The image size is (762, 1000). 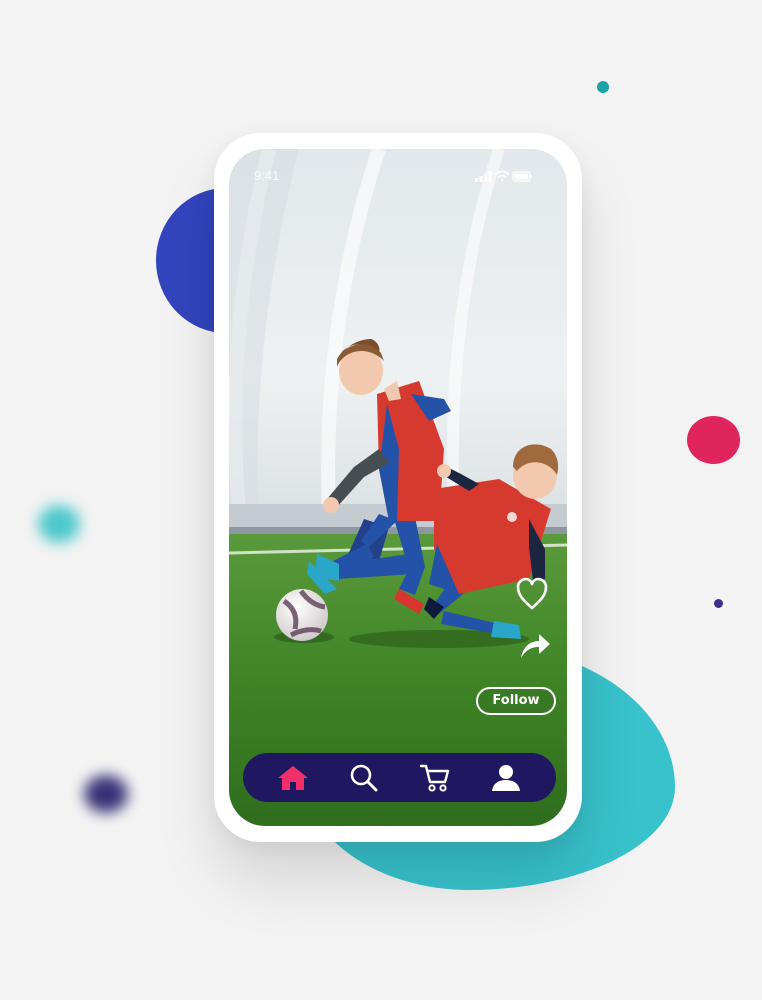 I want to click on bottom-nav-bar, so click(x=399, y=777).